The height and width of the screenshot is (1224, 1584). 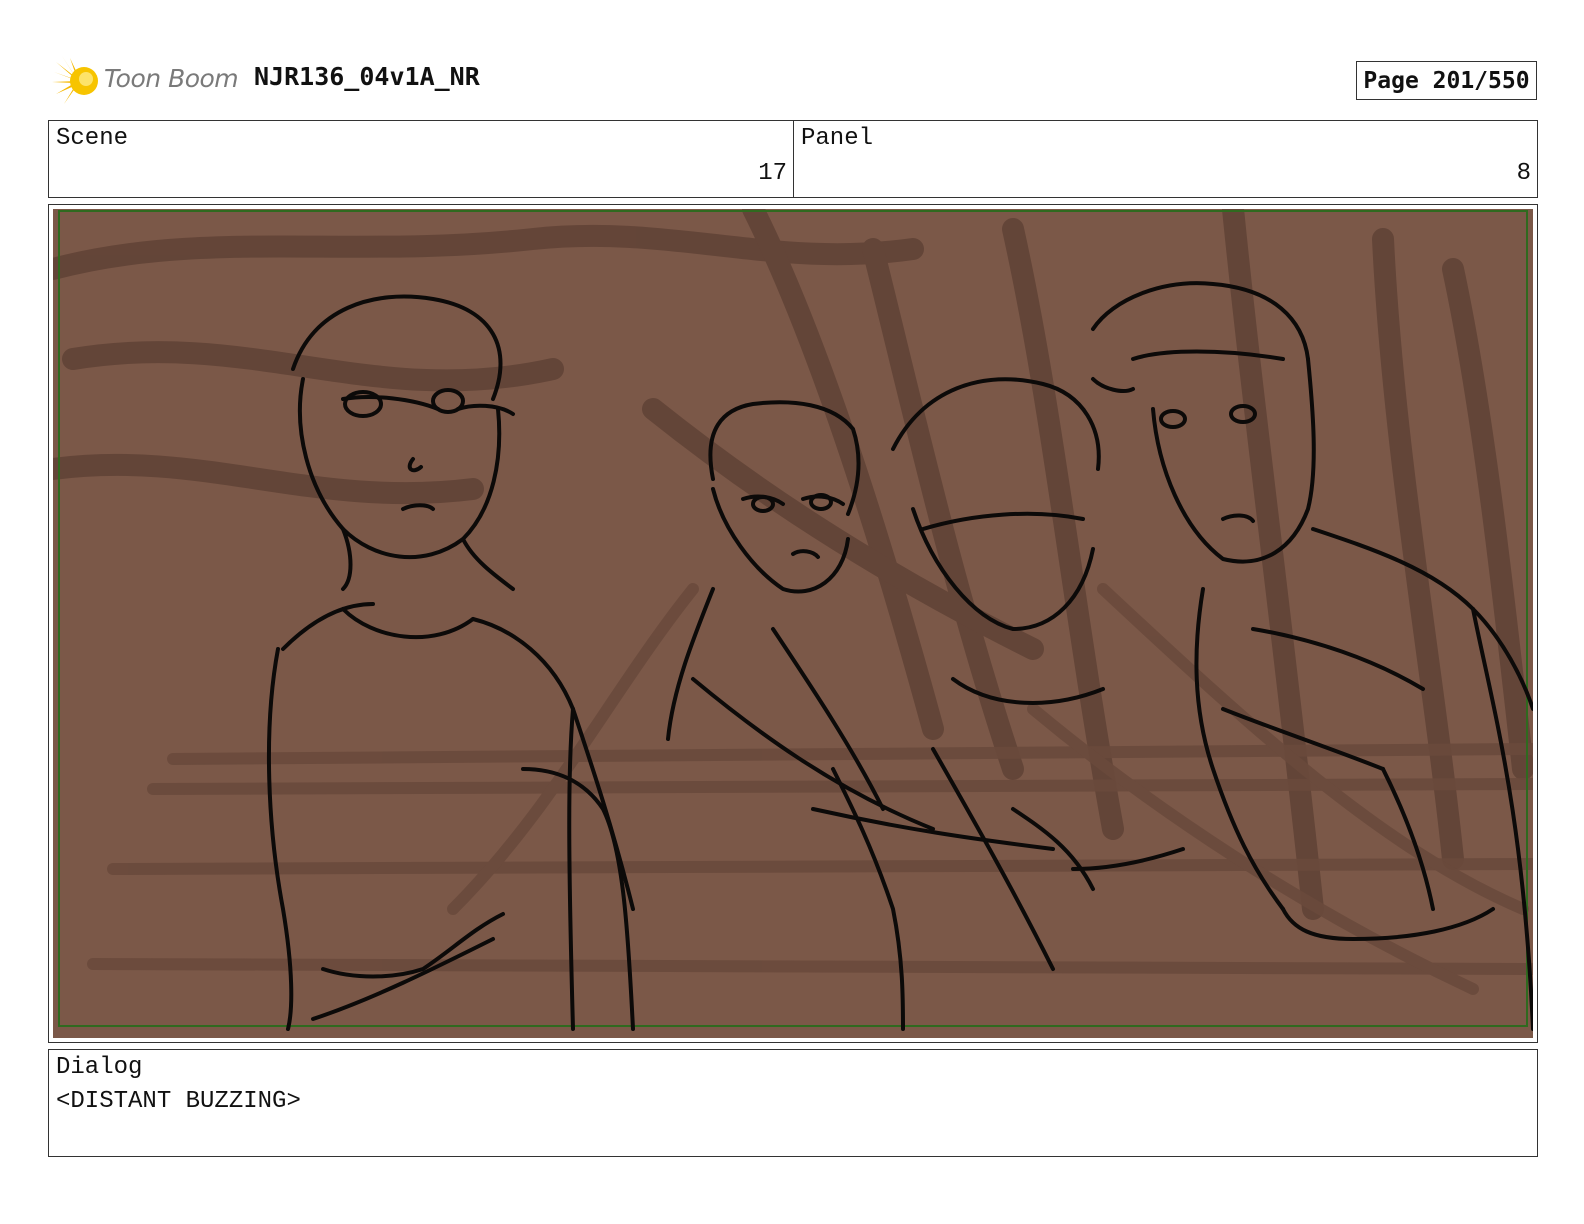 I want to click on starburst-icon, so click(x=75, y=80).